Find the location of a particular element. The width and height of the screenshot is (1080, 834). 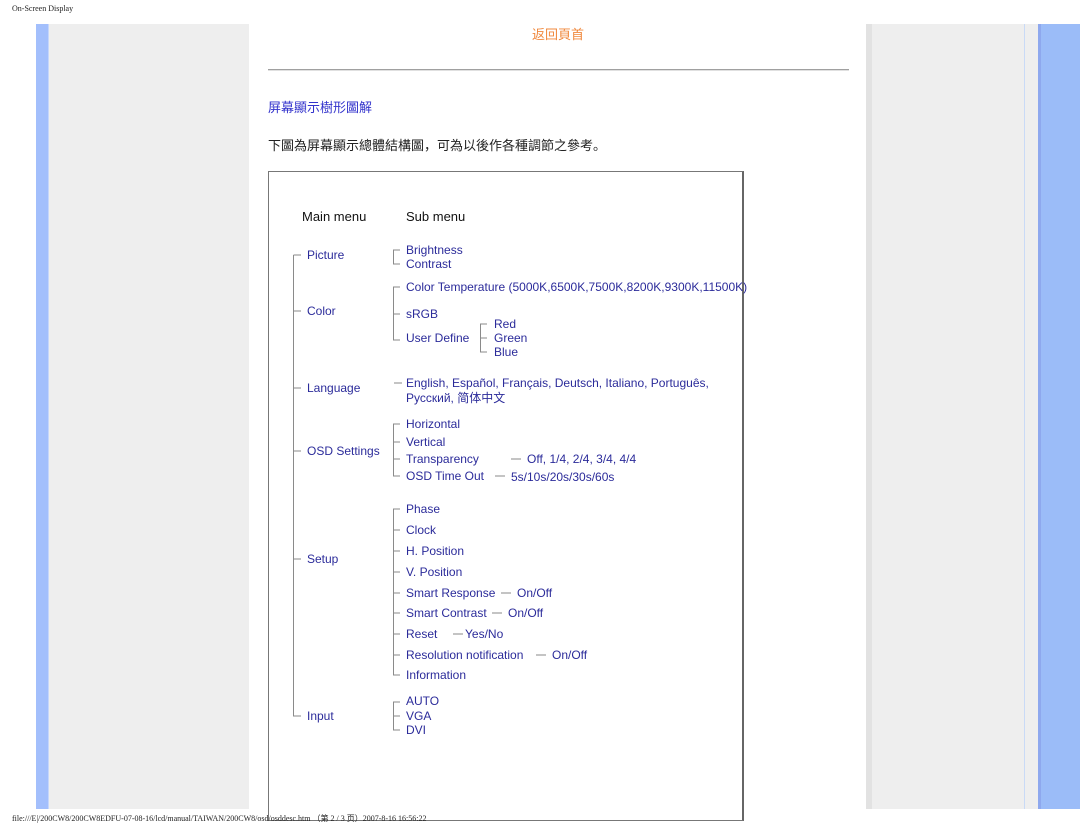

bracket-user-define is located at coordinates (483, 338).